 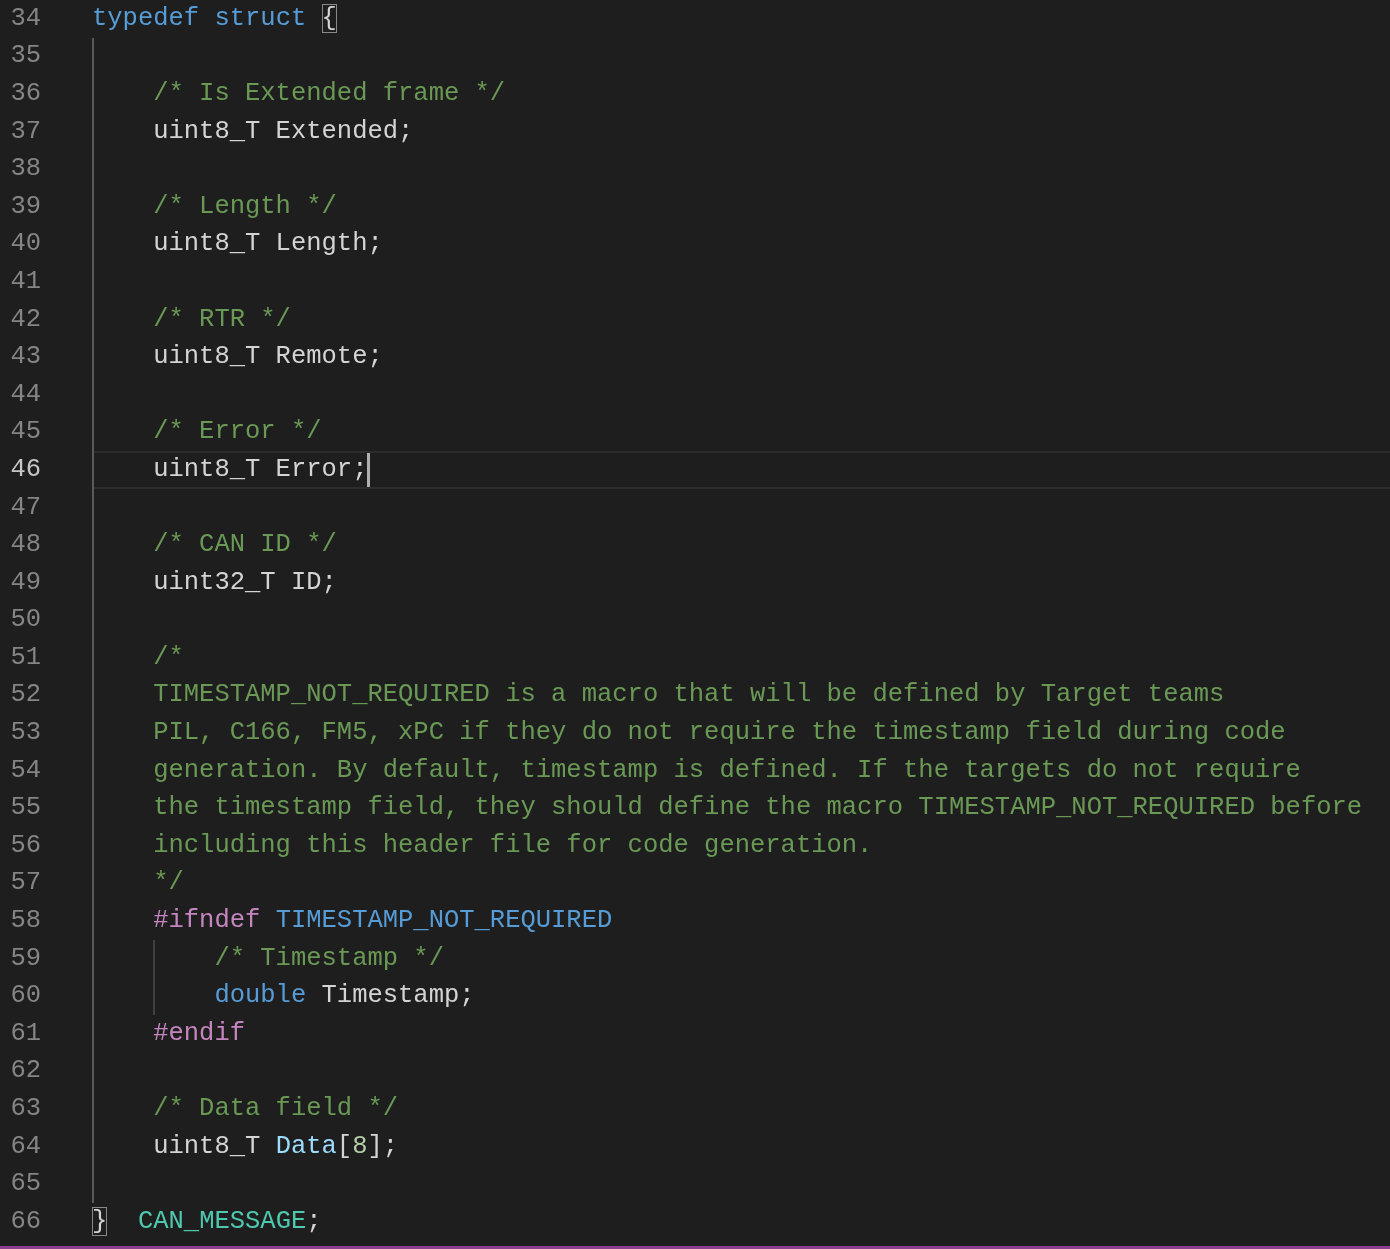 What do you see at coordinates (268, 244) in the screenshot?
I see `code-line: uint8_T Length;` at bounding box center [268, 244].